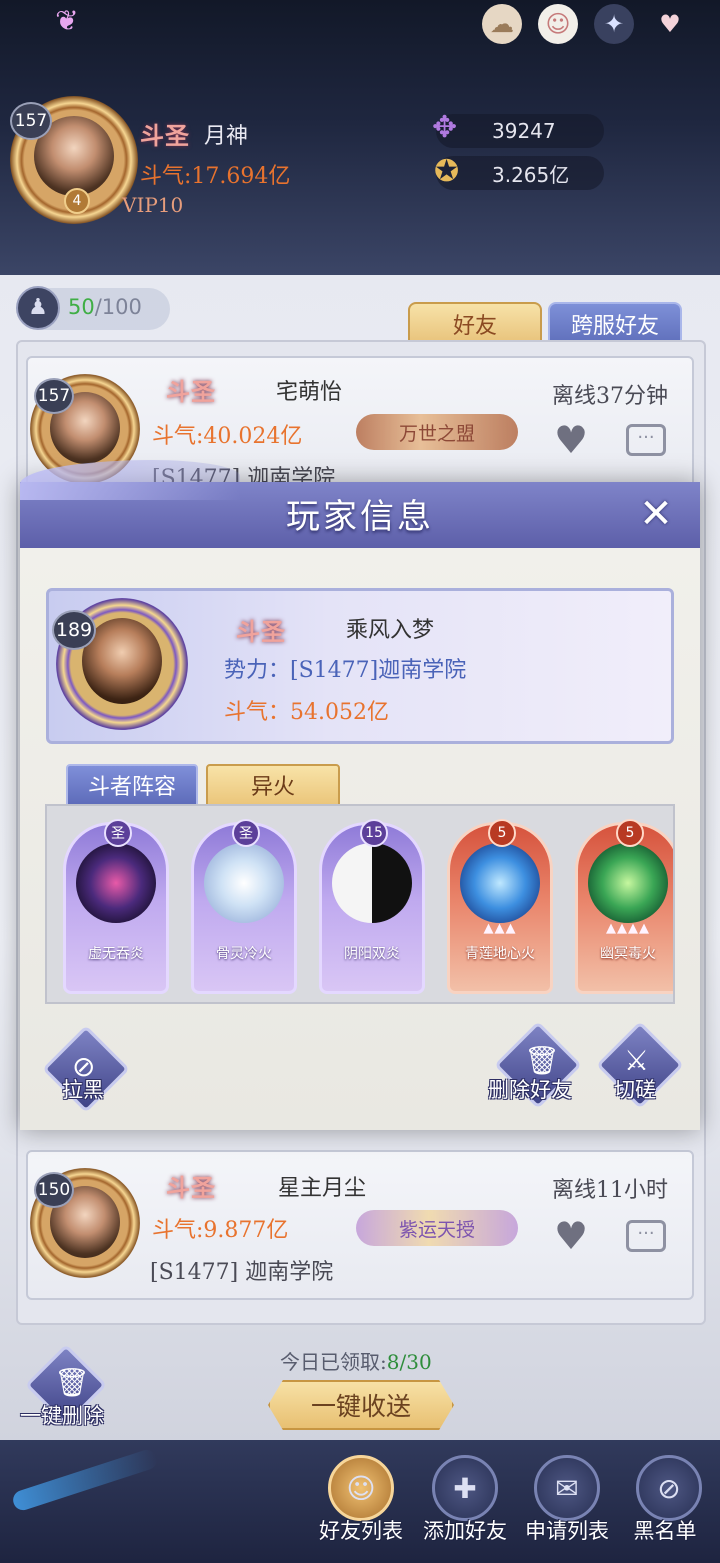 The width and height of the screenshot is (720, 1563). I want to click on request-scroll-icon: ✉, so click(567, 1488).